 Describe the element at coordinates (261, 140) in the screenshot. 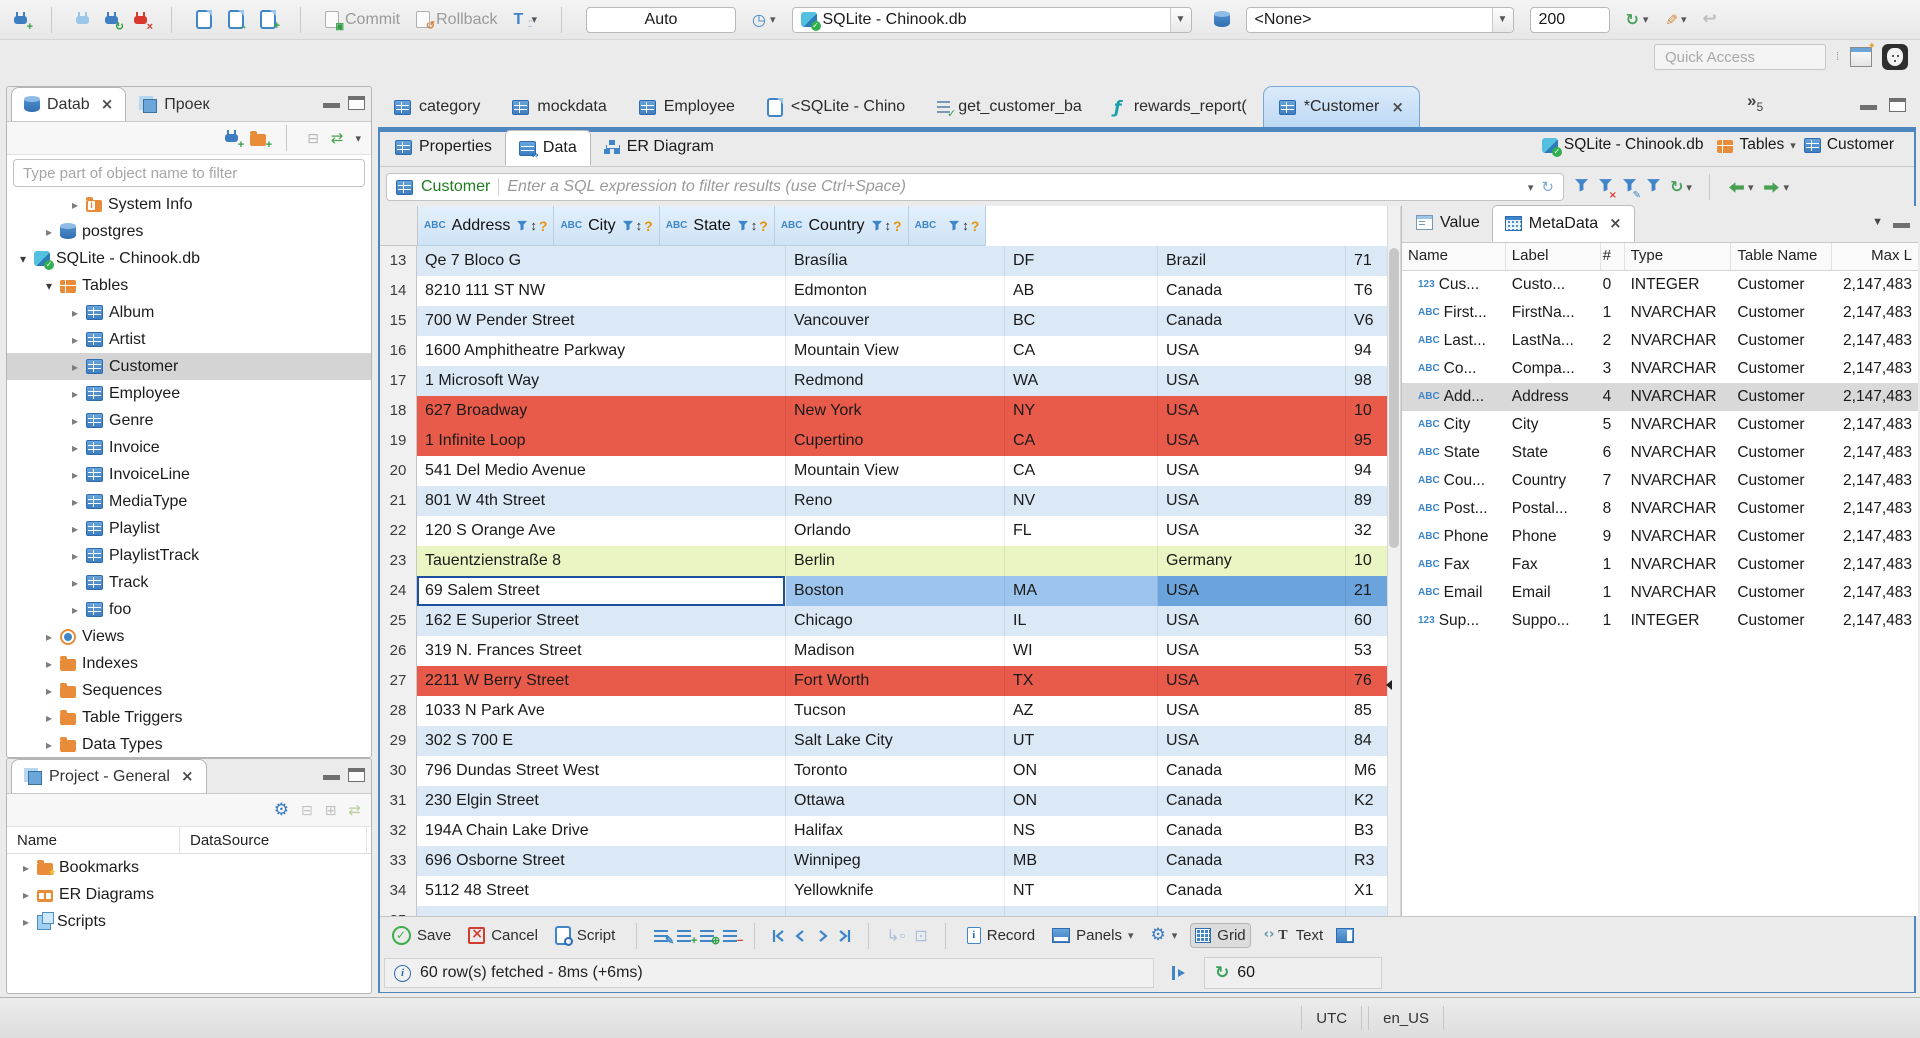

I see `new-folder-icon: +` at that location.